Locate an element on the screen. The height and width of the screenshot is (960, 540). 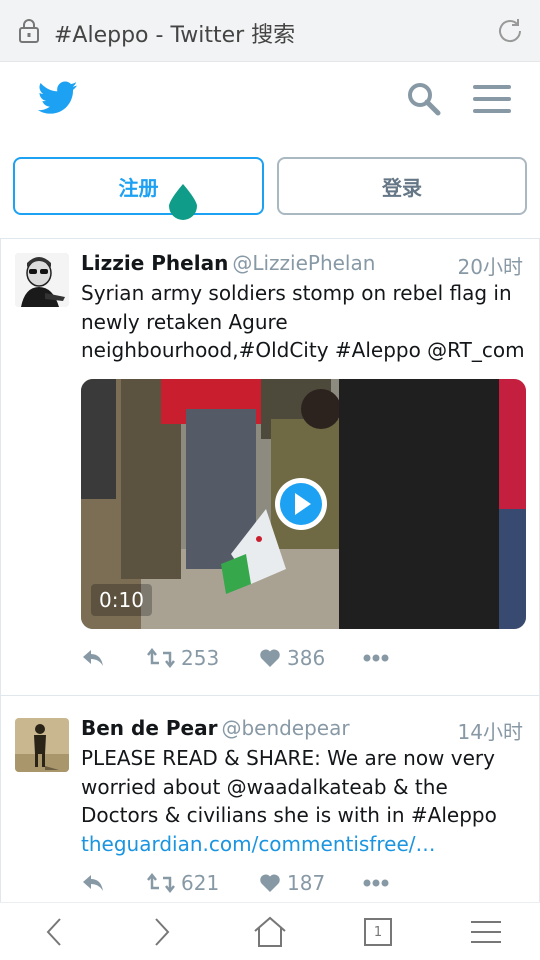
retweet-button: 253 is located at coordinates (183, 658).